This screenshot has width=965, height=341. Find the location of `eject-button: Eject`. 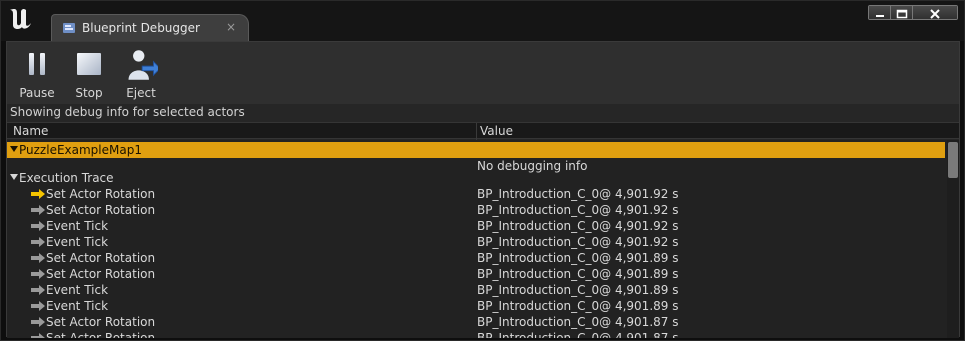

eject-button: Eject is located at coordinates (141, 76).